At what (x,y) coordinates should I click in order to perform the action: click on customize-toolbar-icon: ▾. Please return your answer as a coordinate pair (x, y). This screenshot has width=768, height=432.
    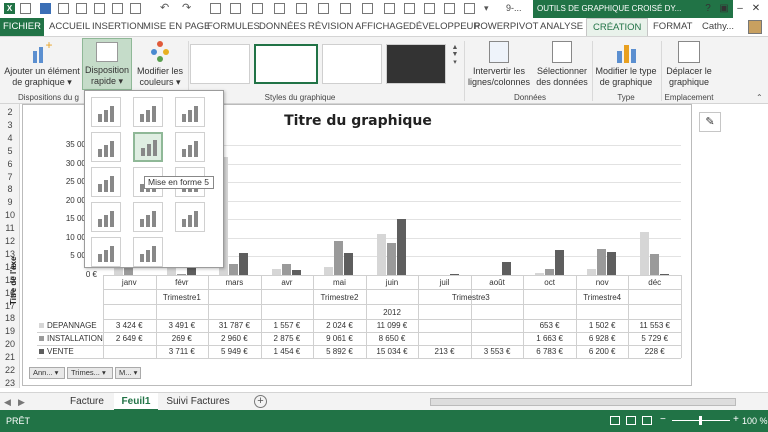
    Looking at the image, I should click on (489, 8).